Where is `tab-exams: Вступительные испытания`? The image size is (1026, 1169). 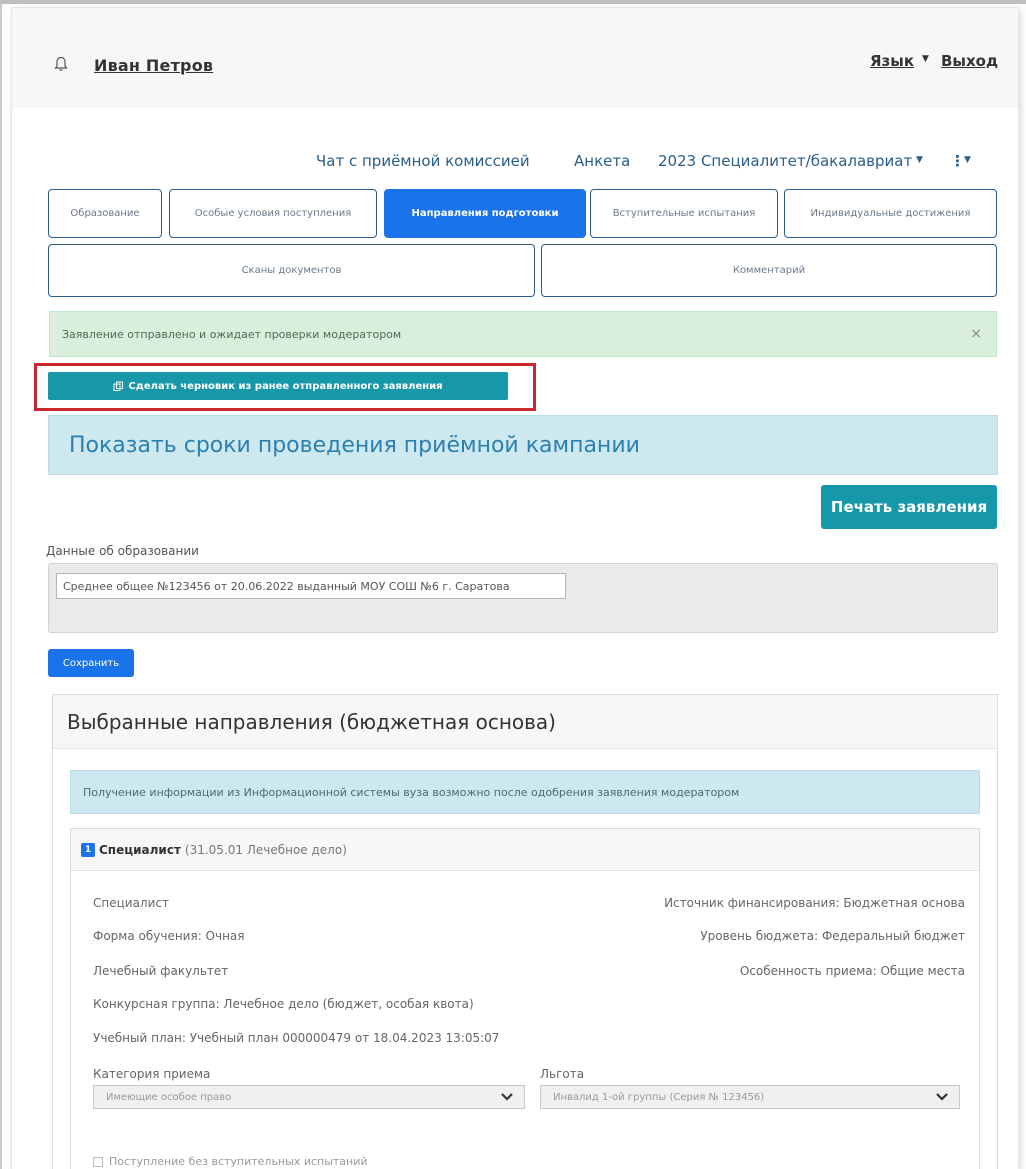 tab-exams: Вступительные испытания is located at coordinates (684, 213).